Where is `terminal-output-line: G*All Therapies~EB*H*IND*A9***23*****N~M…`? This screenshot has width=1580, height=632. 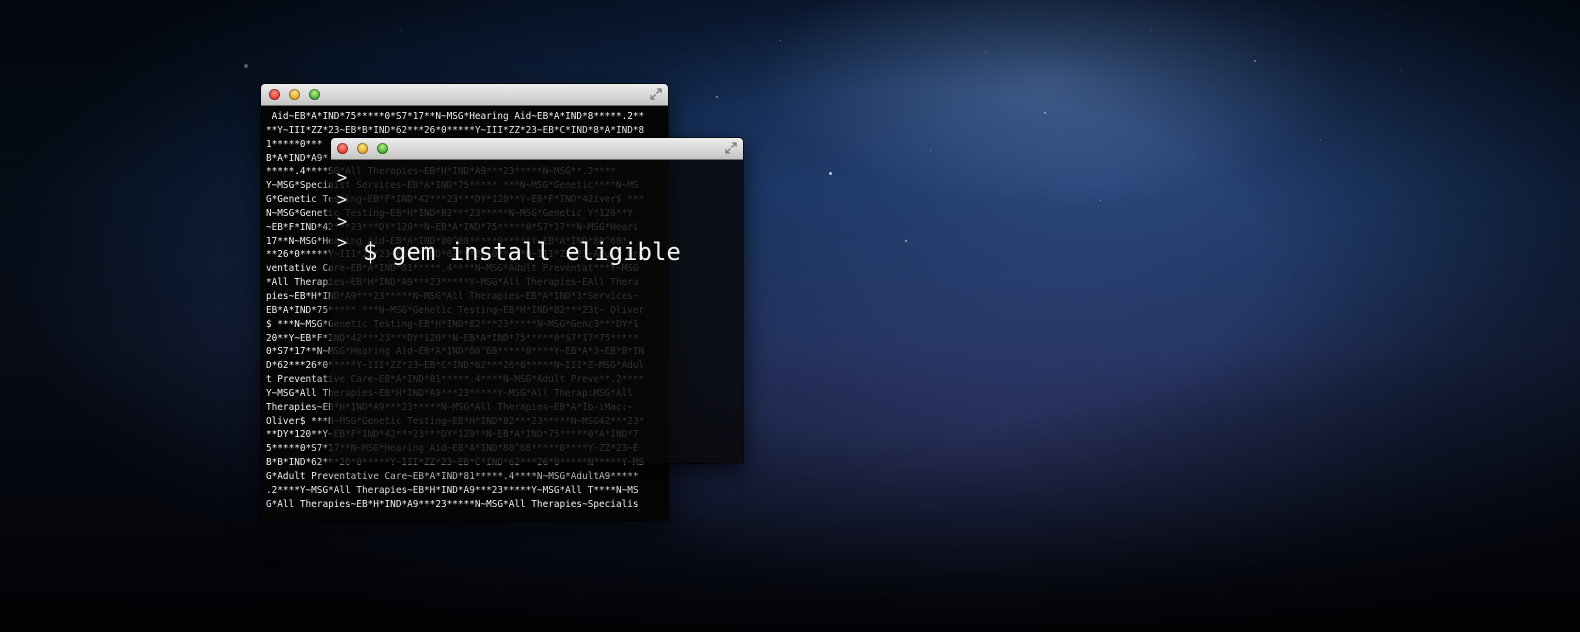 terminal-output-line: G*All Therapies~EB*H*IND*A9***23*****N~M… is located at coordinates (452, 504).